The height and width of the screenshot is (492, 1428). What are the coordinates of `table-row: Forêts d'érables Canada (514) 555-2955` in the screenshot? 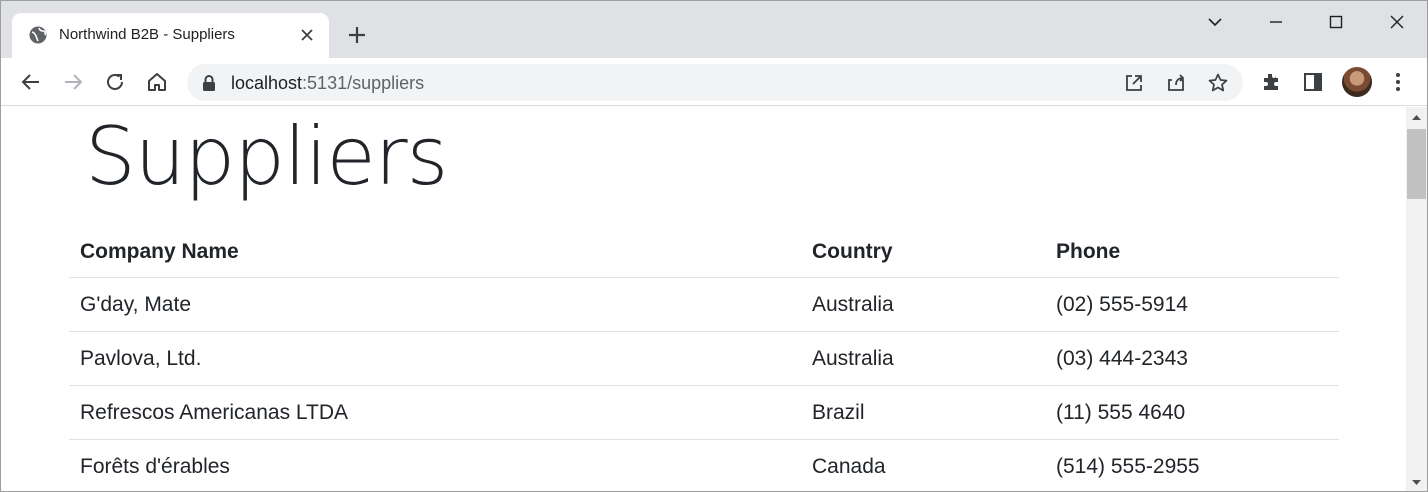 It's located at (704, 465).